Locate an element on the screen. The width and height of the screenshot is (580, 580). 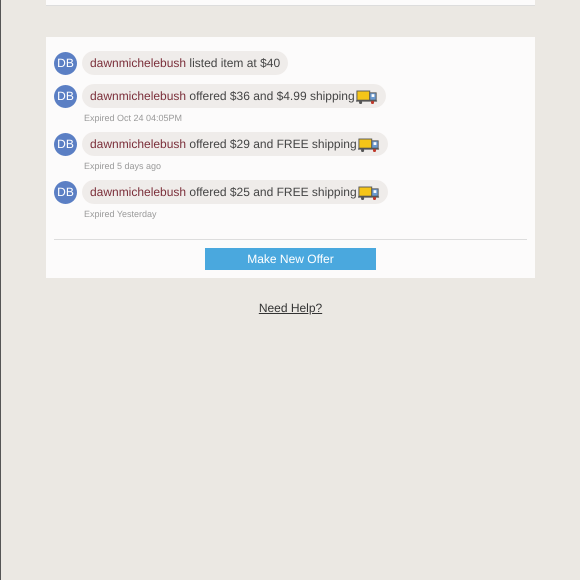
offer-text: offered $36 and $4.99 shipping is located at coordinates (271, 96).